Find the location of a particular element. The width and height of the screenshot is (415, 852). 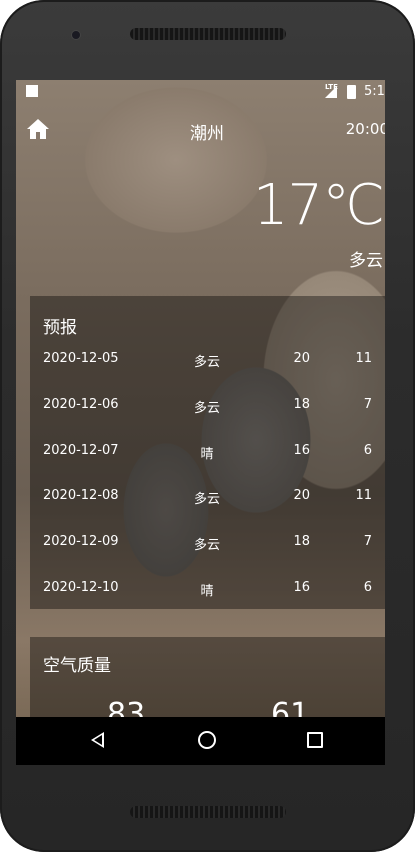

forecast-date: 2020-12-10 is located at coordinates (81, 587).